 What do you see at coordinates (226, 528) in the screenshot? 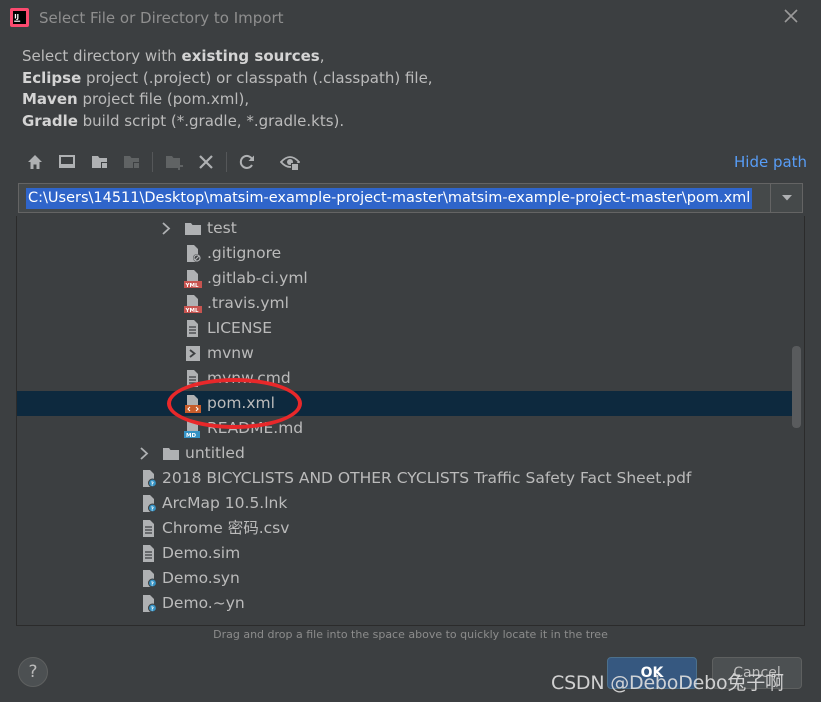
I see `tree-row-label: Chrome 密码.csv` at bounding box center [226, 528].